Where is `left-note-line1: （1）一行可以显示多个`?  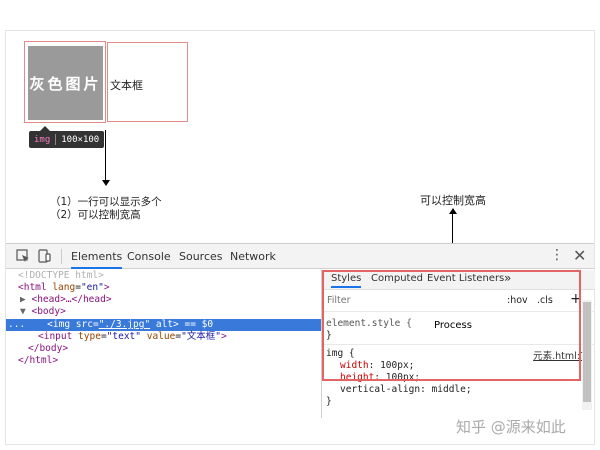 left-note-line1: （1）一行可以显示多个 is located at coordinates (106, 202).